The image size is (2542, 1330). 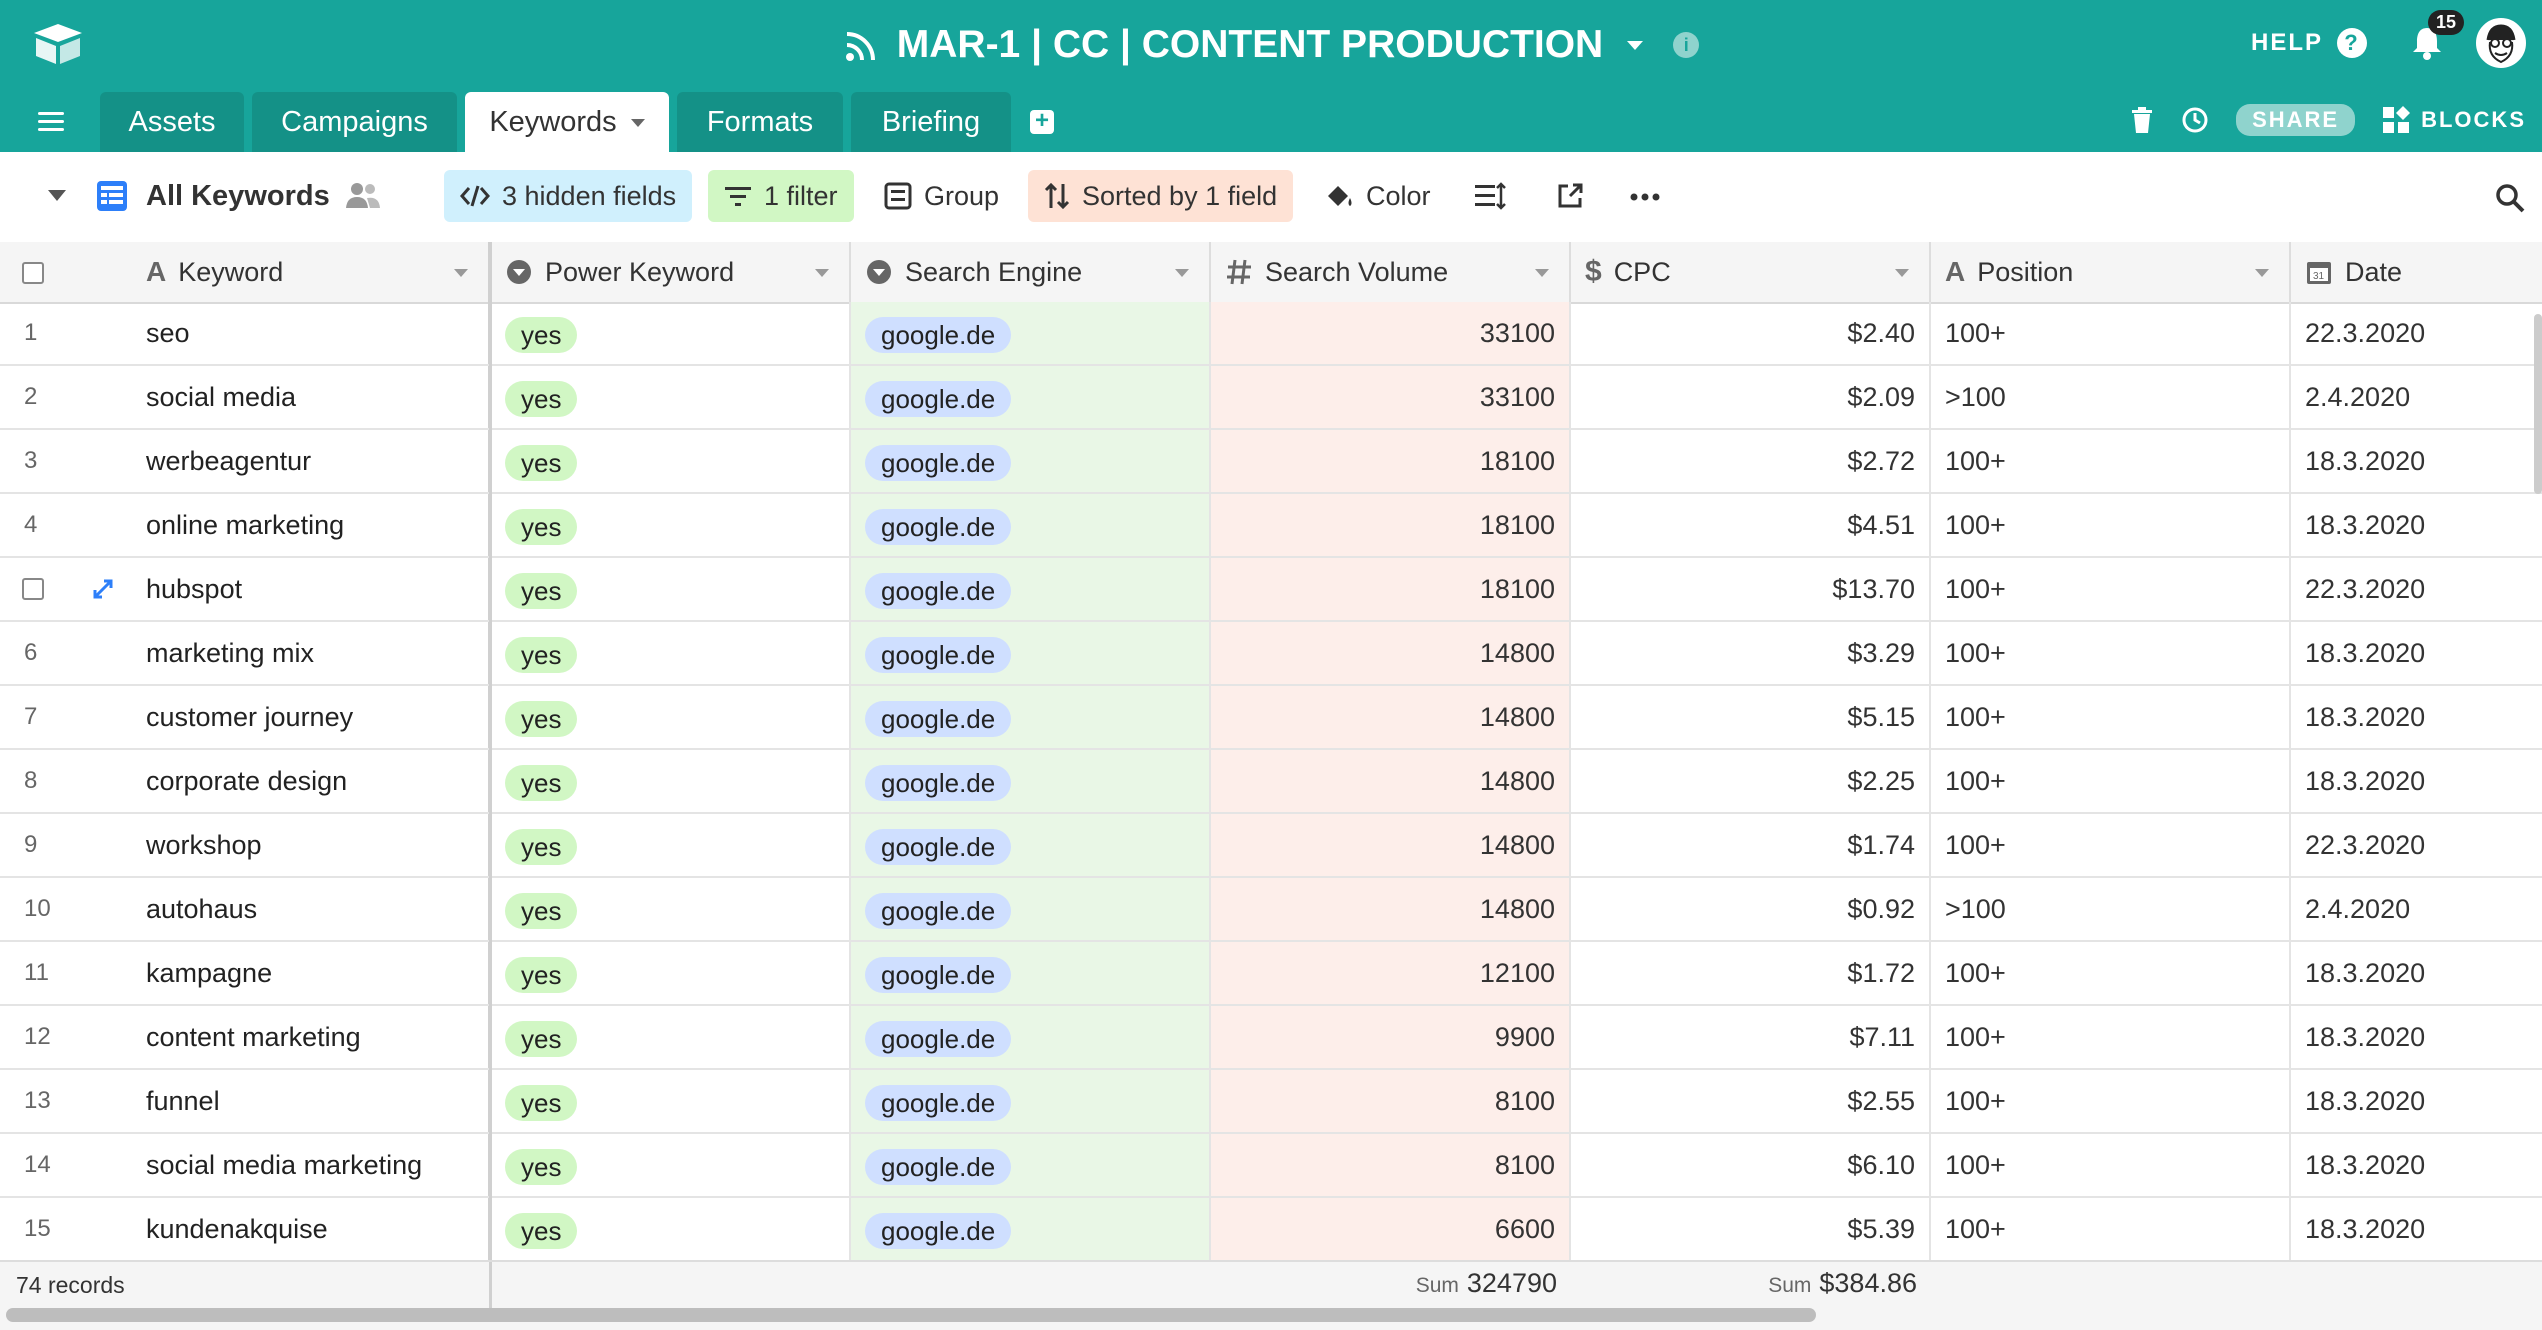 What do you see at coordinates (1751, 461) in the screenshot?
I see `cpc-cell: $2.72` at bounding box center [1751, 461].